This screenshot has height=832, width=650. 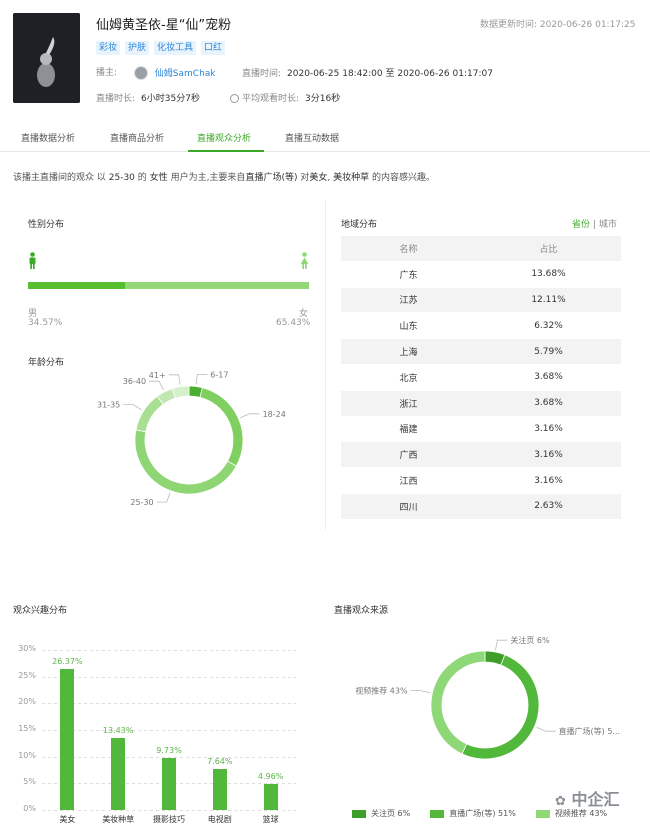 I want to click on region-name: 四川, so click(x=408, y=507).